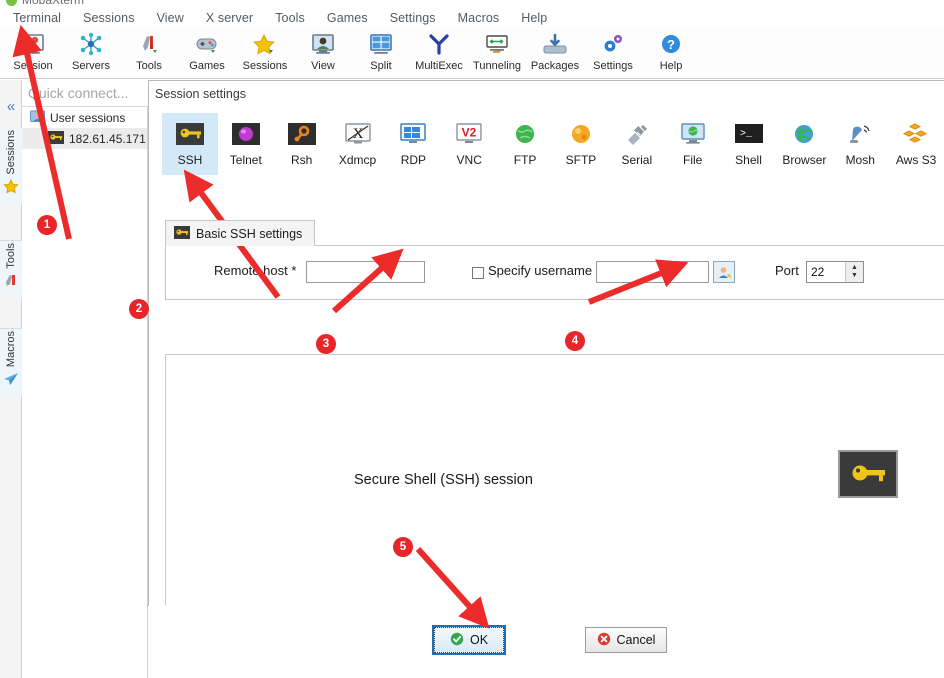 The width and height of the screenshot is (944, 678). What do you see at coordinates (860, 134) in the screenshot?
I see `mosh-icon` at bounding box center [860, 134].